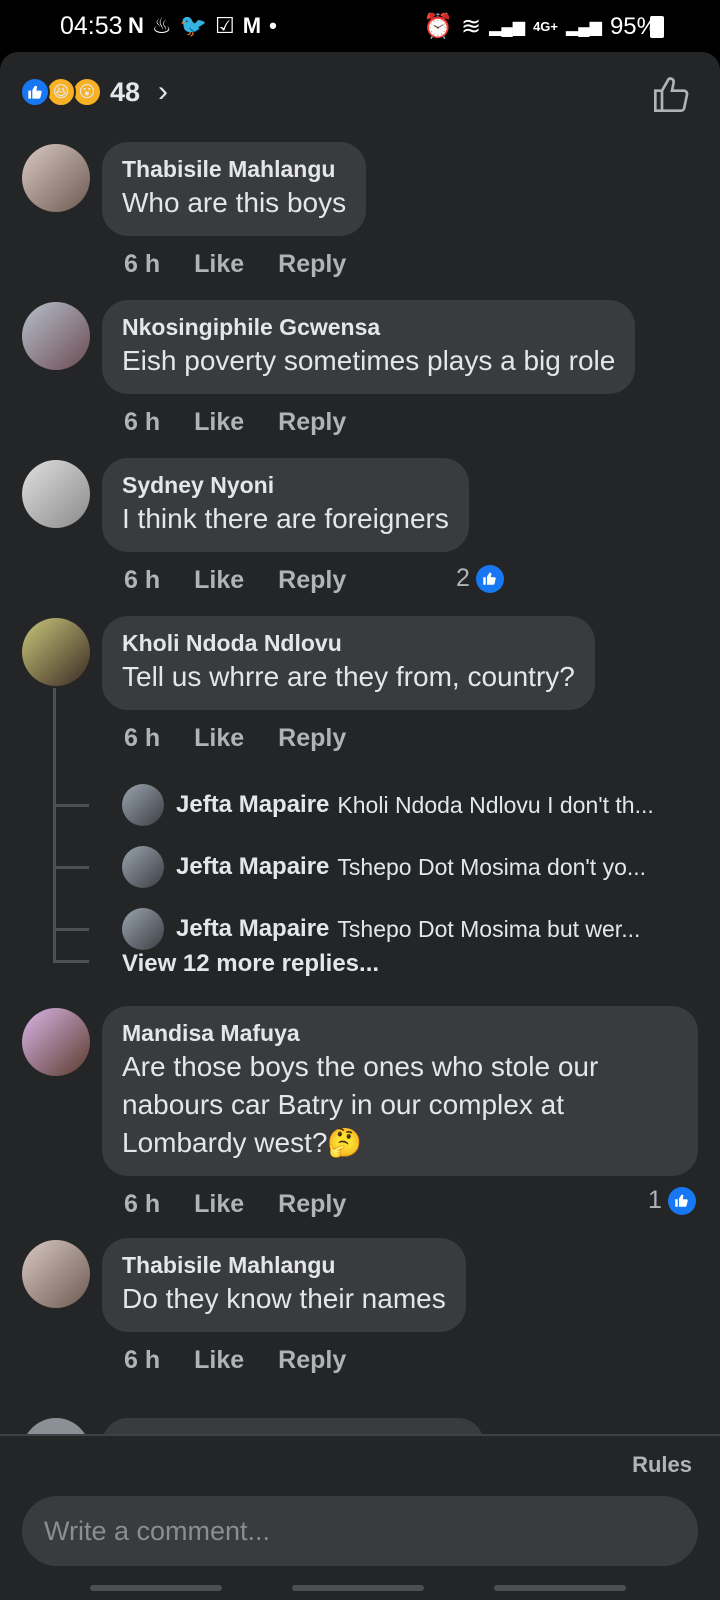 Image resolution: width=720 pixels, height=1600 pixels. I want to click on battery-icon, so click(657, 27).